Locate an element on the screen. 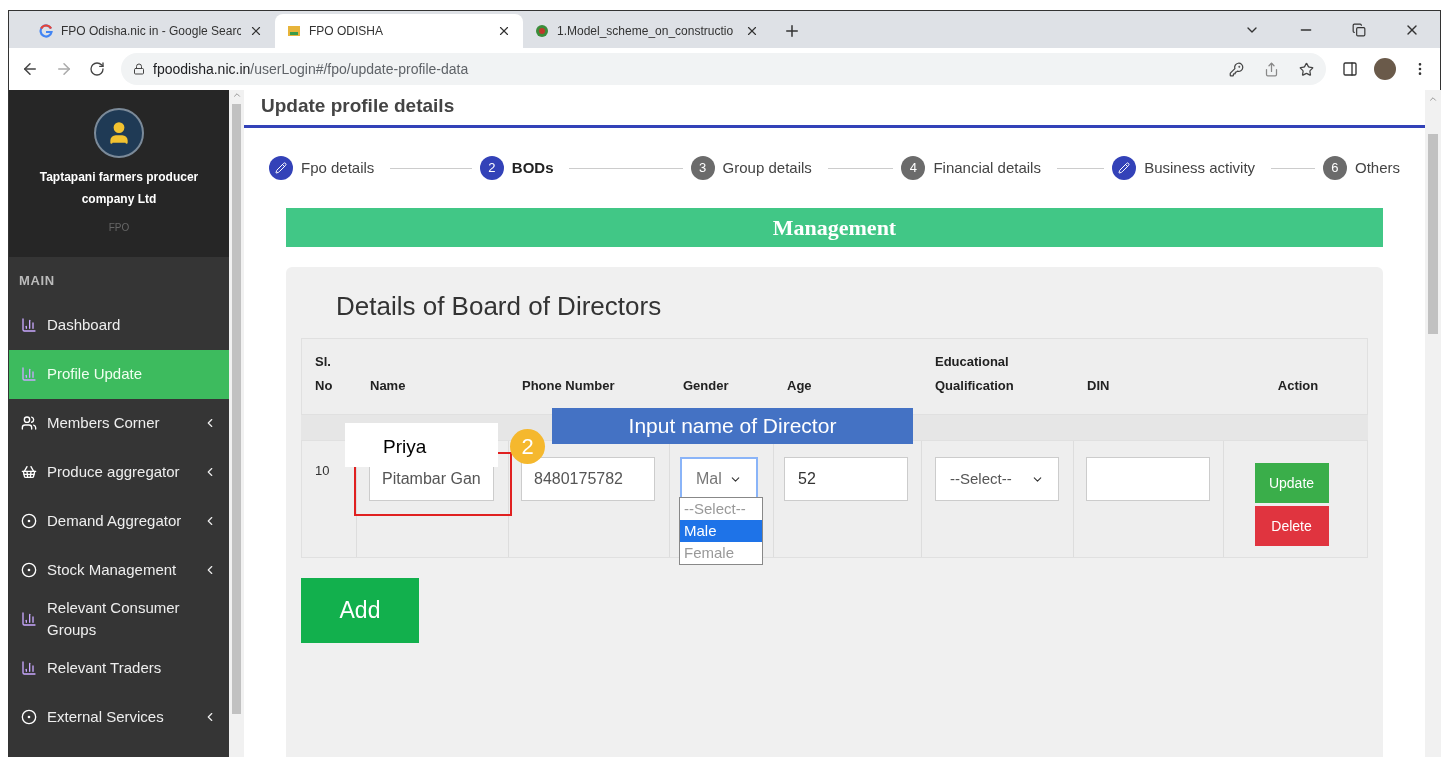 The height and width of the screenshot is (757, 1441). step-number: 4 is located at coordinates (913, 168).